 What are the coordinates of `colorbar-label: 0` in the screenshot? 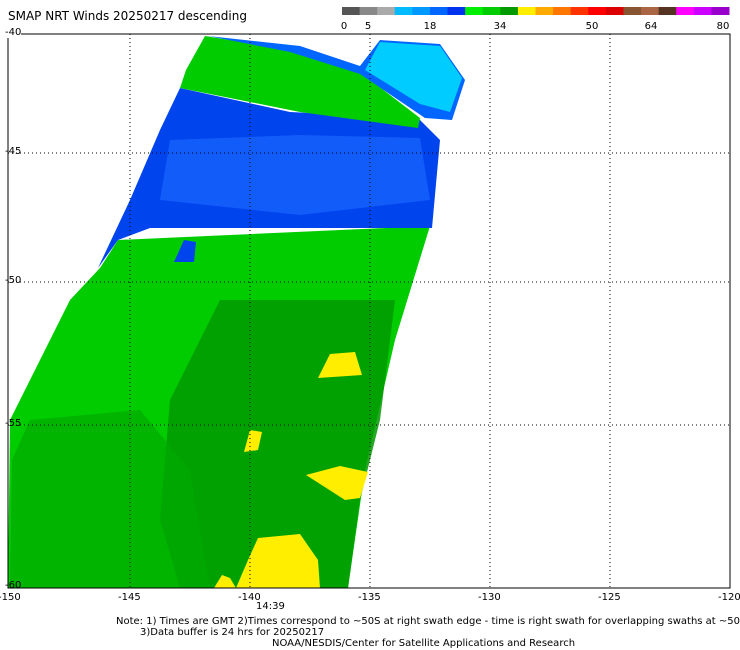 It's located at (344, 26).